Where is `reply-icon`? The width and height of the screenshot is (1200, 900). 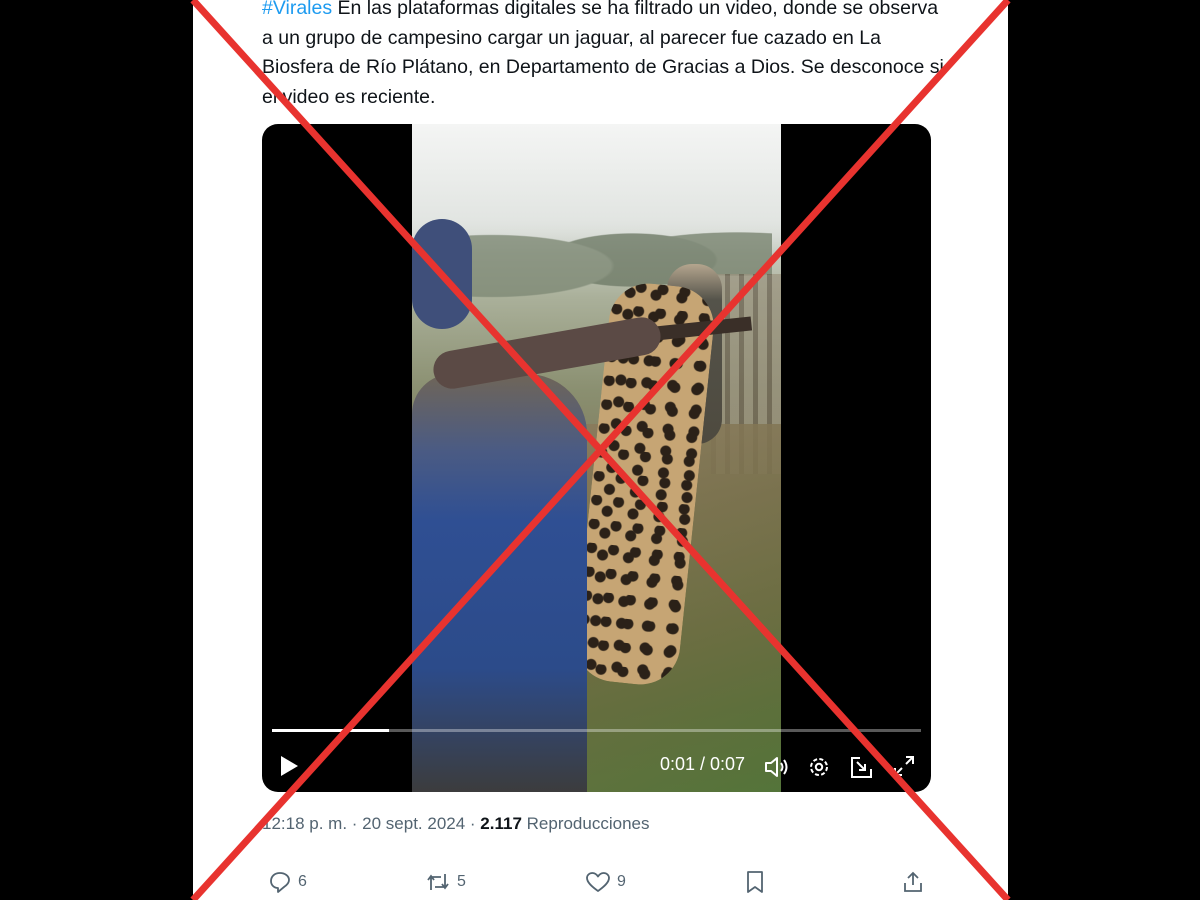
reply-icon is located at coordinates (280, 882).